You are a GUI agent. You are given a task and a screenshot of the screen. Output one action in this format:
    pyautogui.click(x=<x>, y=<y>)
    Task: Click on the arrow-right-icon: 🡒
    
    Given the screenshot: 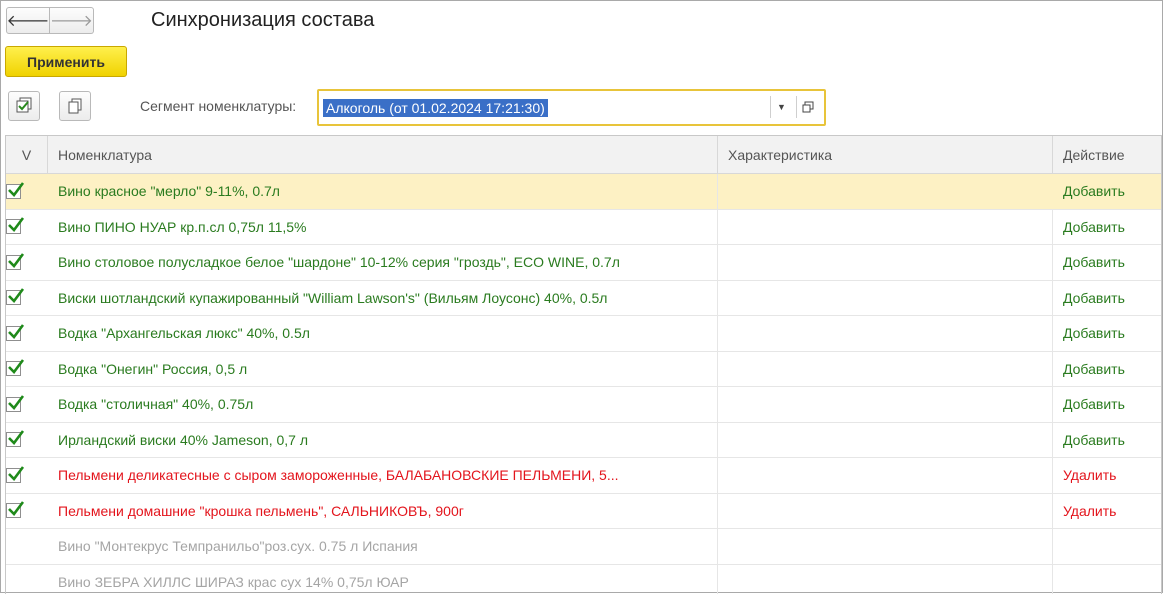 What is the action you would take?
    pyautogui.click(x=71, y=20)
    